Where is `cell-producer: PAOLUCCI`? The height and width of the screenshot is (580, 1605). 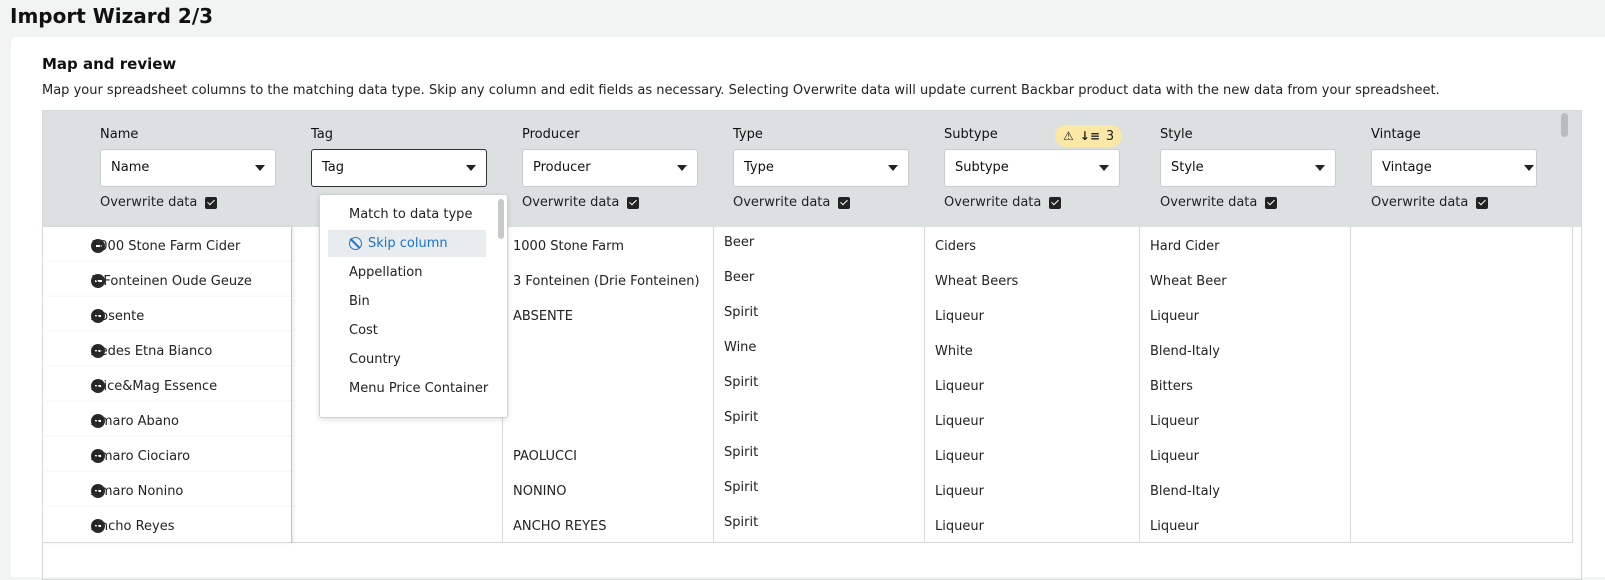 cell-producer: PAOLUCCI is located at coordinates (608, 455).